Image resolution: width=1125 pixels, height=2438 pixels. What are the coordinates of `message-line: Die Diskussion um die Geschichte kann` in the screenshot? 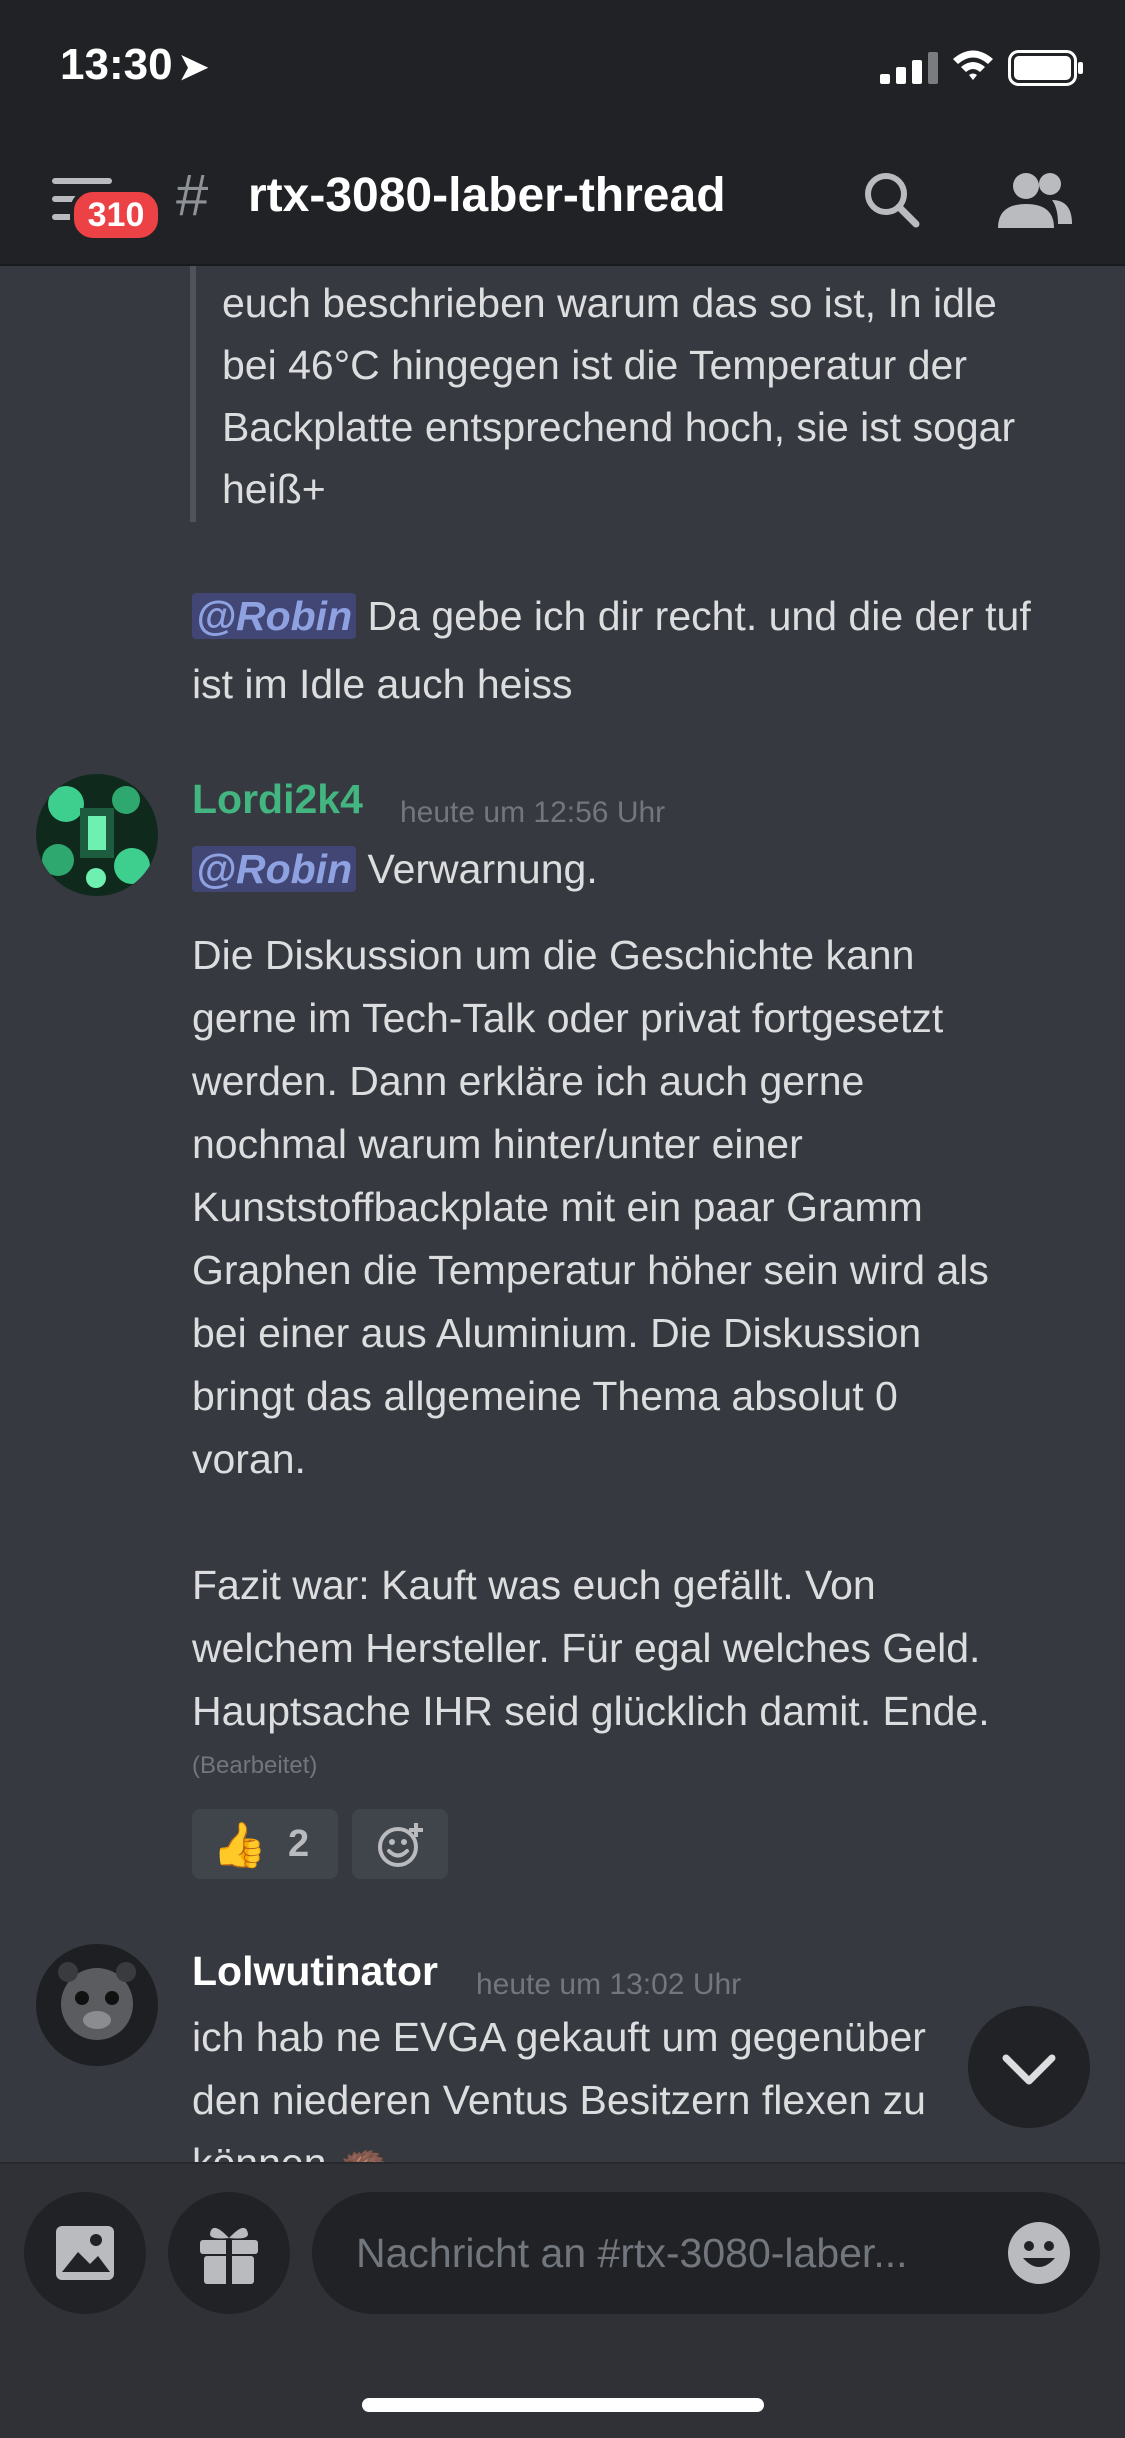 It's located at (553, 955).